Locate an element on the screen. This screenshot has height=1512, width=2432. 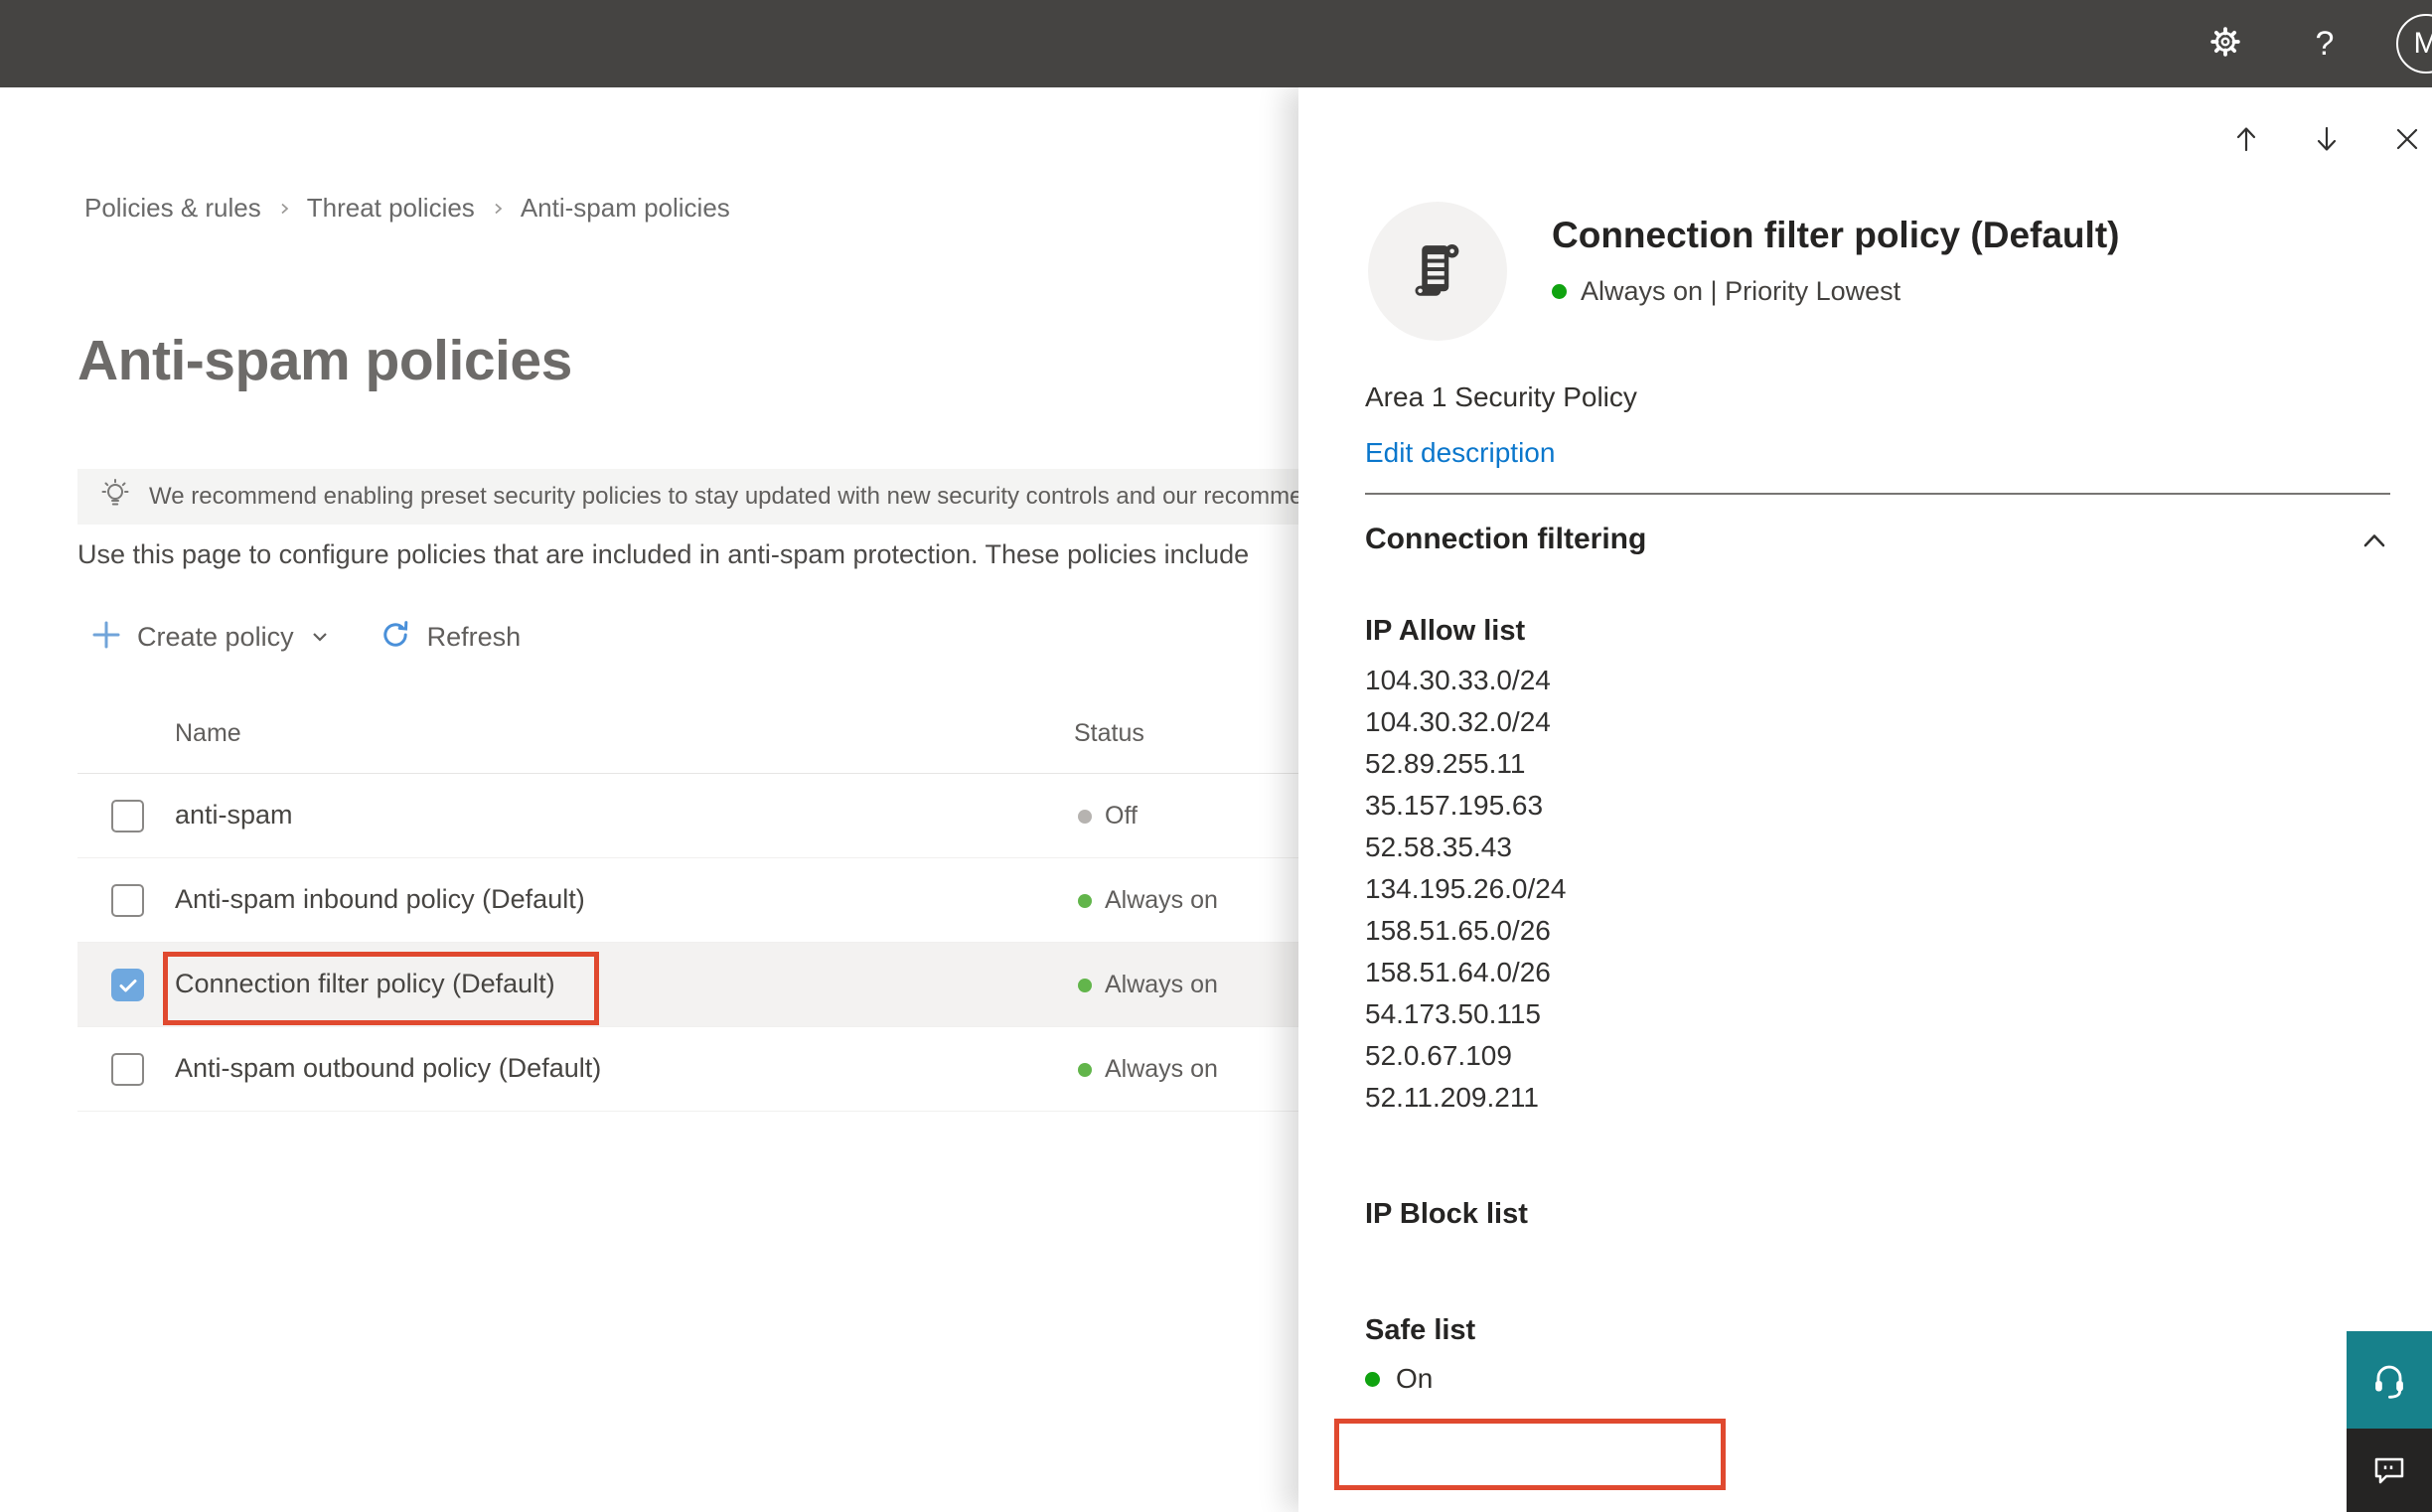
ip-entry: 35.157.195.63 is located at coordinates (1454, 805).